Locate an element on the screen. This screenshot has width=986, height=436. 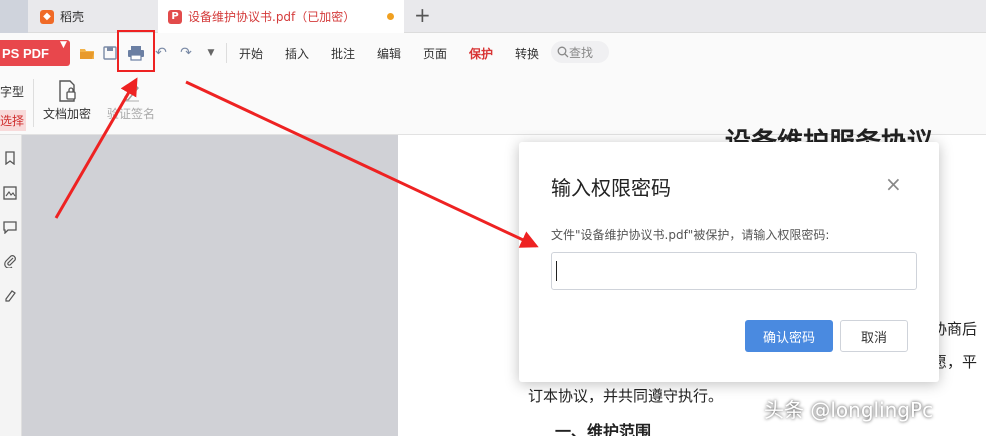
tab-document: P 设备维护协议书.pdf（已加密） is located at coordinates (281, 16).